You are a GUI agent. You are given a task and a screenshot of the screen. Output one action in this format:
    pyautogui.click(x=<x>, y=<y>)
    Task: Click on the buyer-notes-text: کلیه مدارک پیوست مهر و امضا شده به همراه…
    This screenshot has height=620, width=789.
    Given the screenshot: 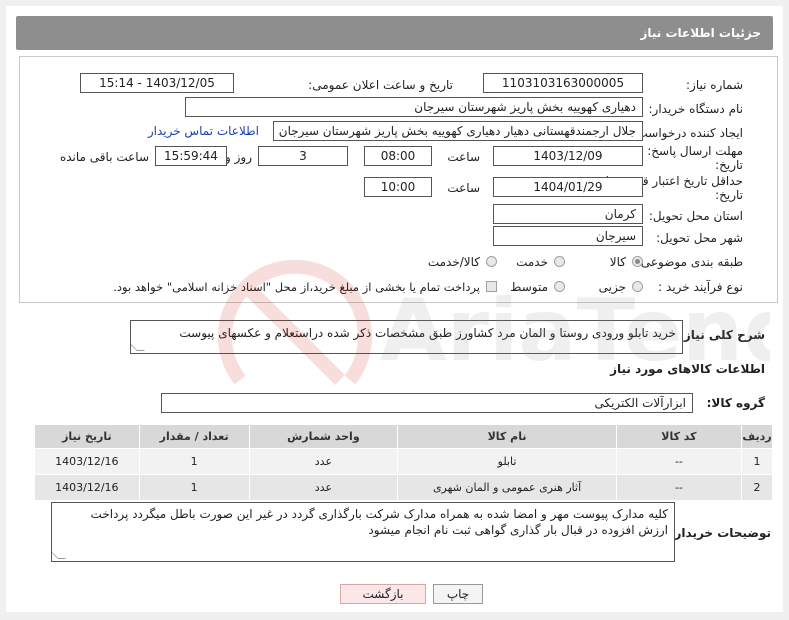 What is the action you would take?
    pyautogui.click(x=379, y=522)
    